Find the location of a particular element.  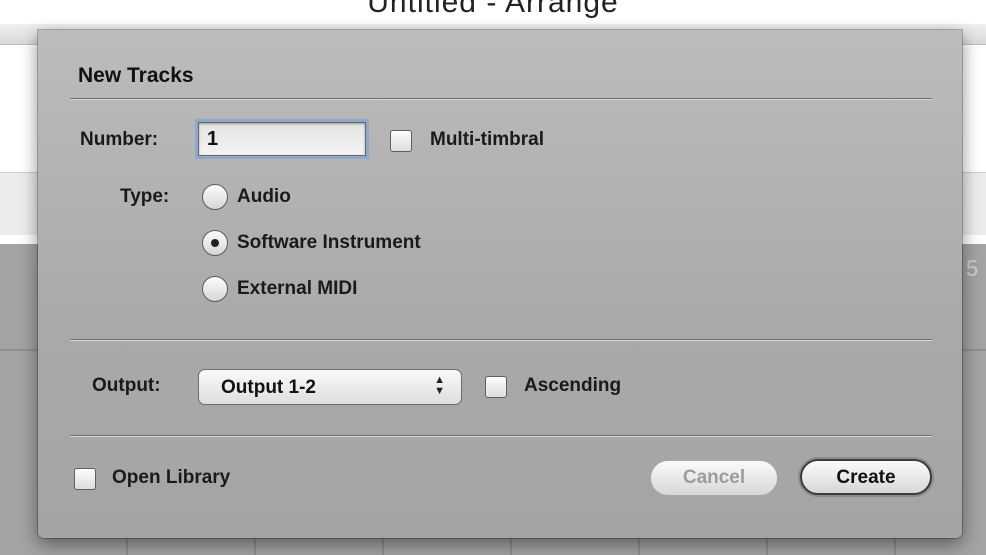

ascending-checkbox is located at coordinates (496, 387).